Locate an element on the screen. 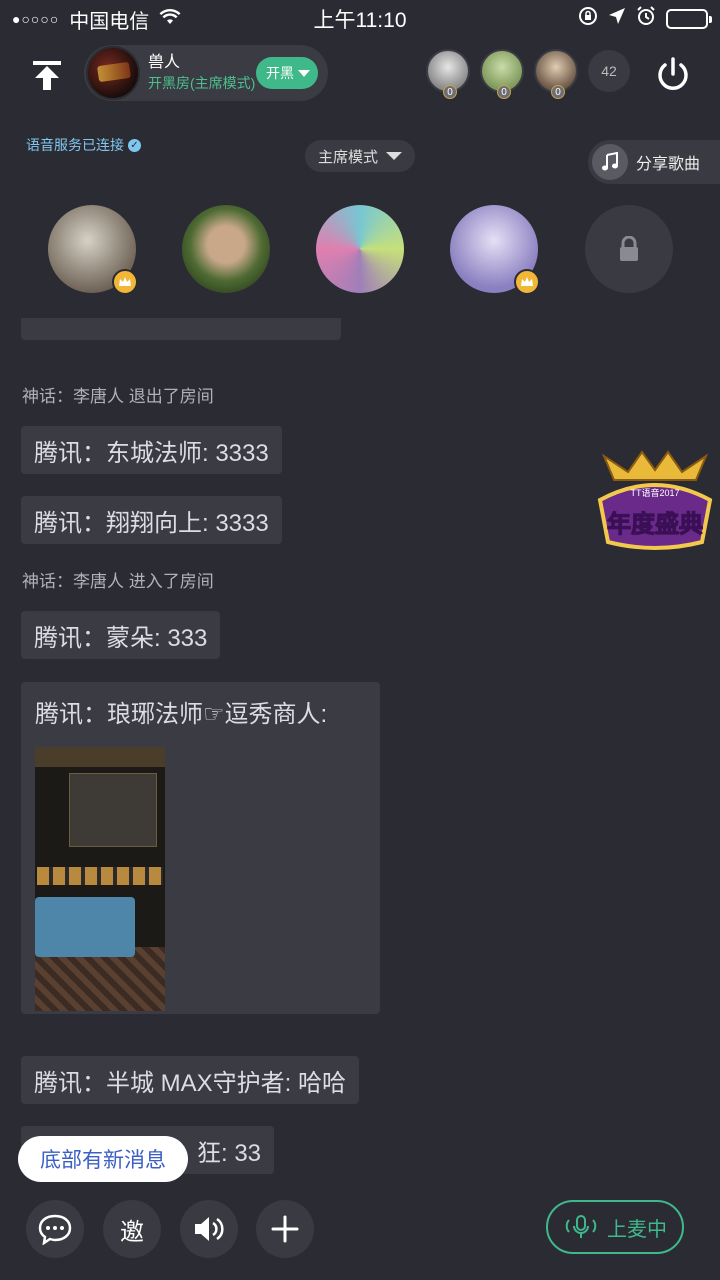 The width and height of the screenshot is (720, 1280). chat-input-button is located at coordinates (55, 1229).